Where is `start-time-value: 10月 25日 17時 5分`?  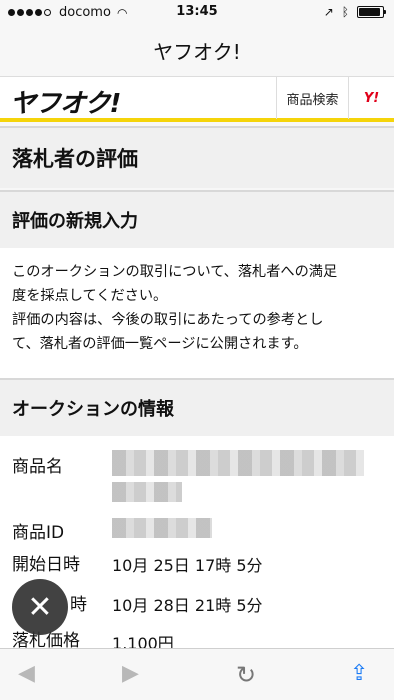 start-time-value: 10月 25日 17時 5分 is located at coordinates (187, 565).